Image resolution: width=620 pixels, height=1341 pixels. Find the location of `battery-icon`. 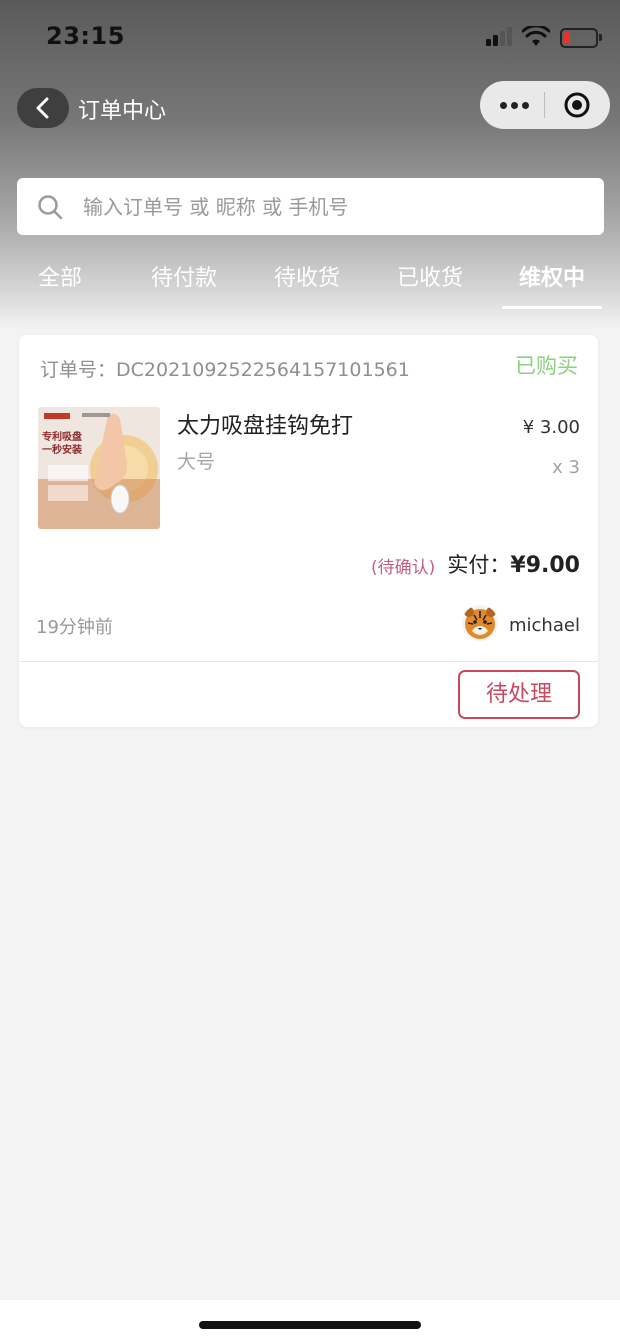

battery-icon is located at coordinates (581, 38).